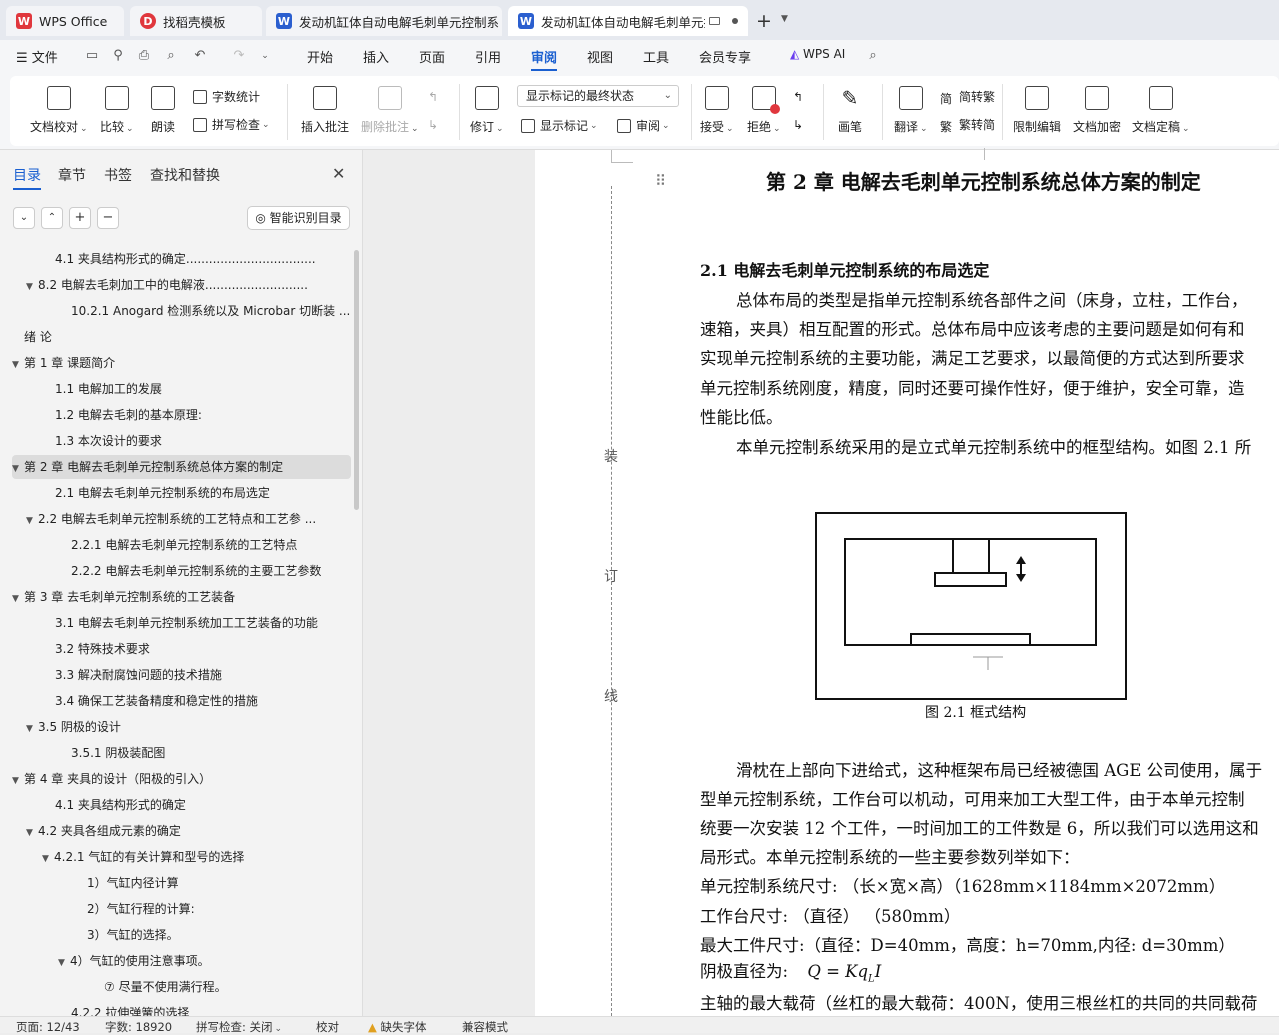  What do you see at coordinates (356, 380) in the screenshot?
I see `toc-scrollbar` at bounding box center [356, 380].